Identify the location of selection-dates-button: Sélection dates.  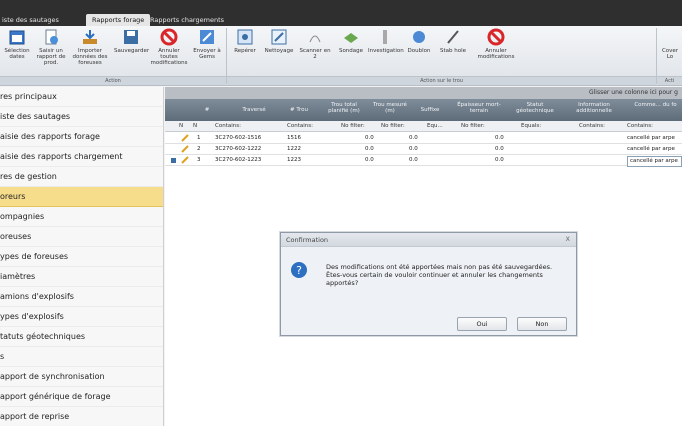
(17, 44).